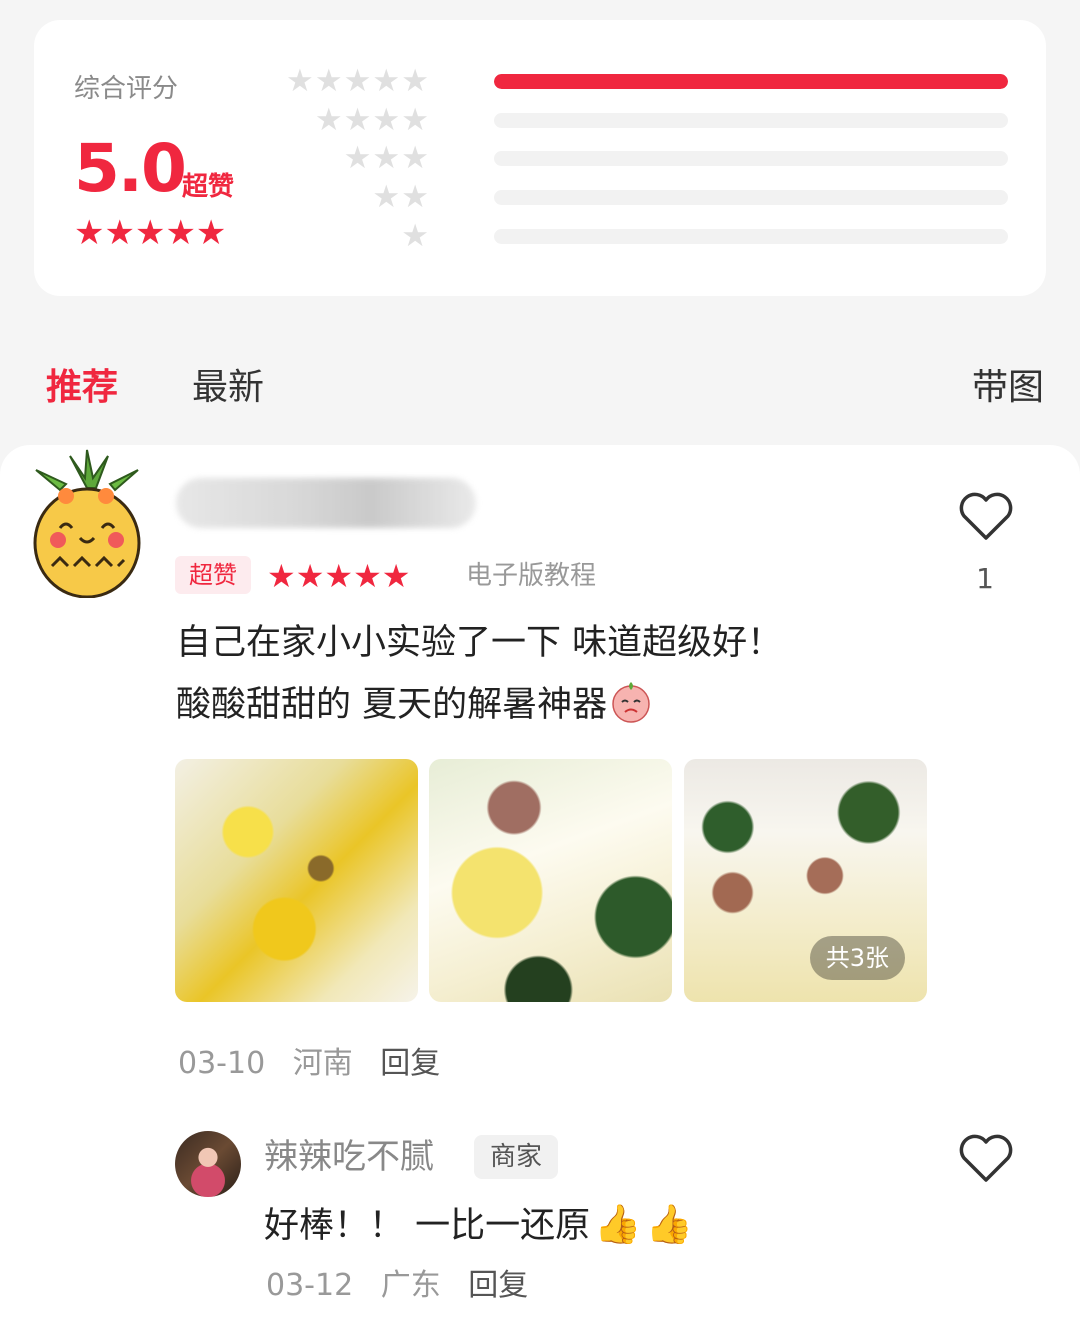 This screenshot has height=1319, width=1080. I want to click on blushing-face-icon, so click(631, 702).